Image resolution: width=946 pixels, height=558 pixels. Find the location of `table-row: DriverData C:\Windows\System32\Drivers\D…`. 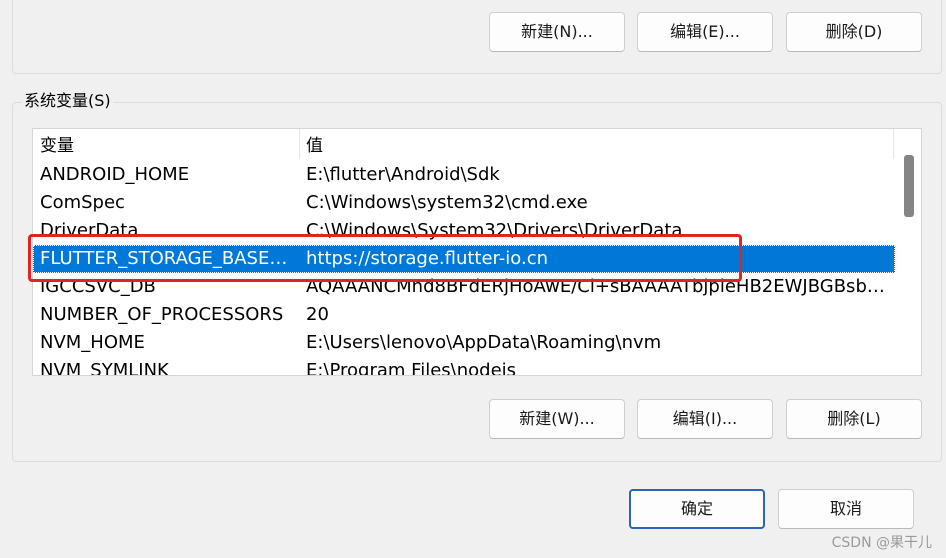

table-row: DriverData C:\Windows\System32\Drivers\D… is located at coordinates (464, 231).